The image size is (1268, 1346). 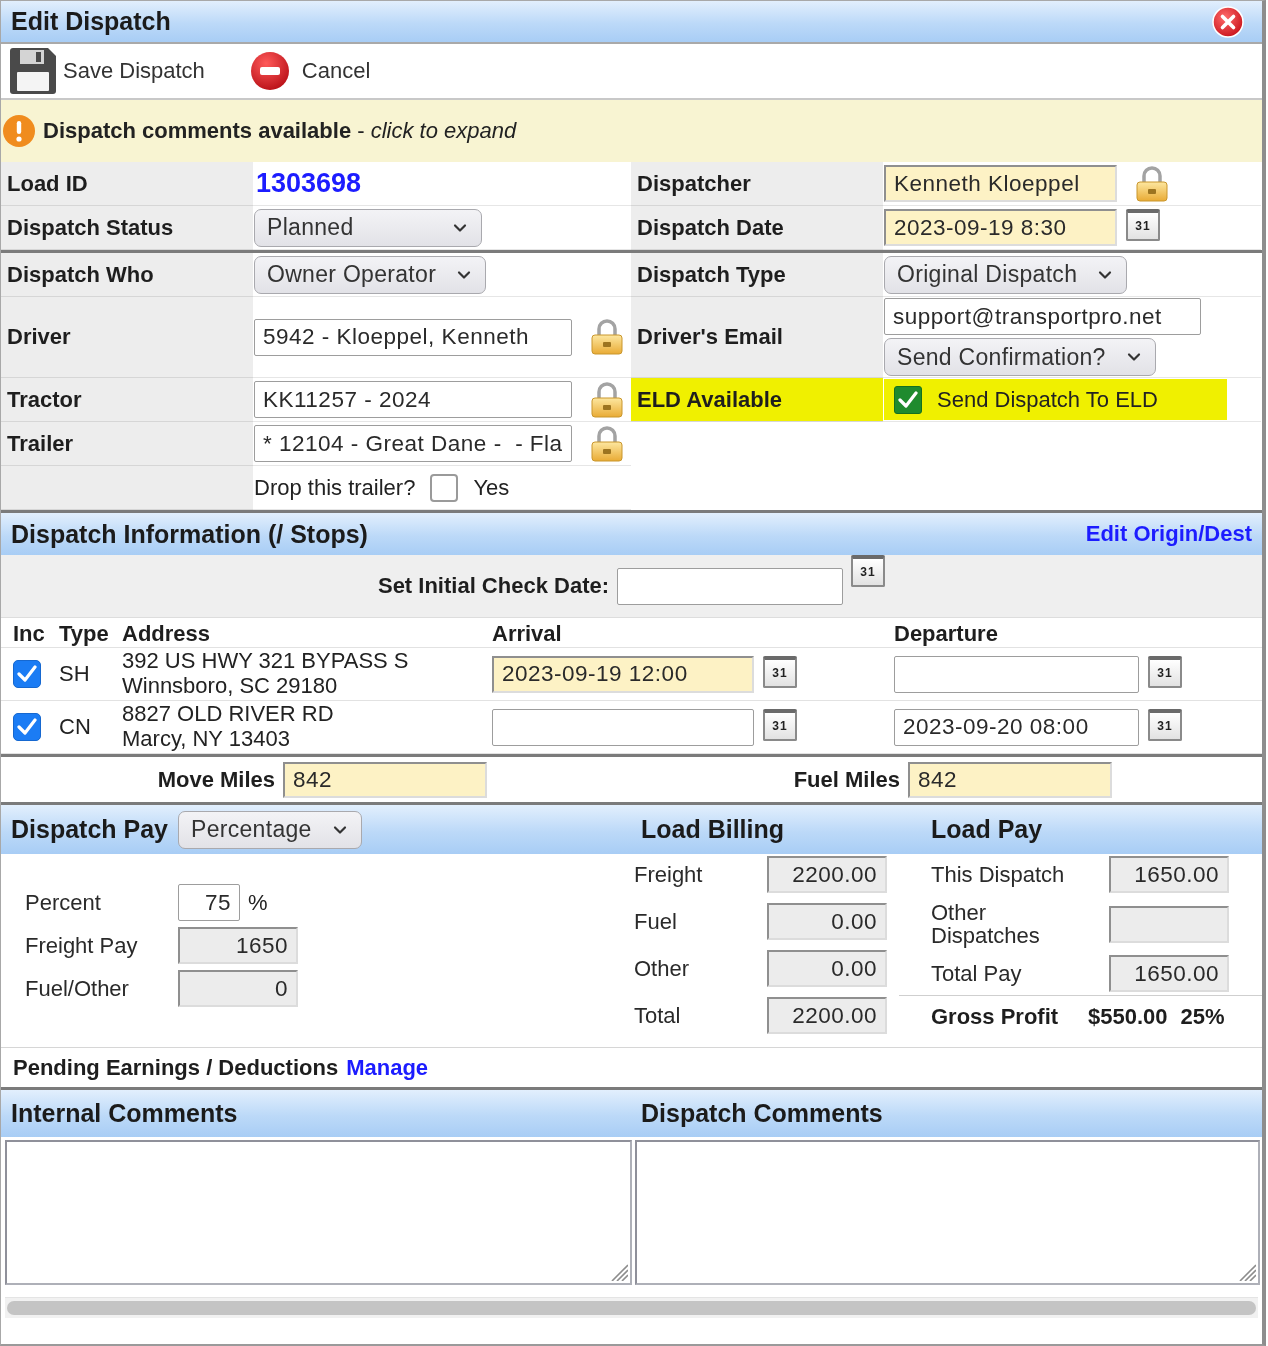 What do you see at coordinates (216, 779) in the screenshot?
I see `miles-label: Move Miles` at bounding box center [216, 779].